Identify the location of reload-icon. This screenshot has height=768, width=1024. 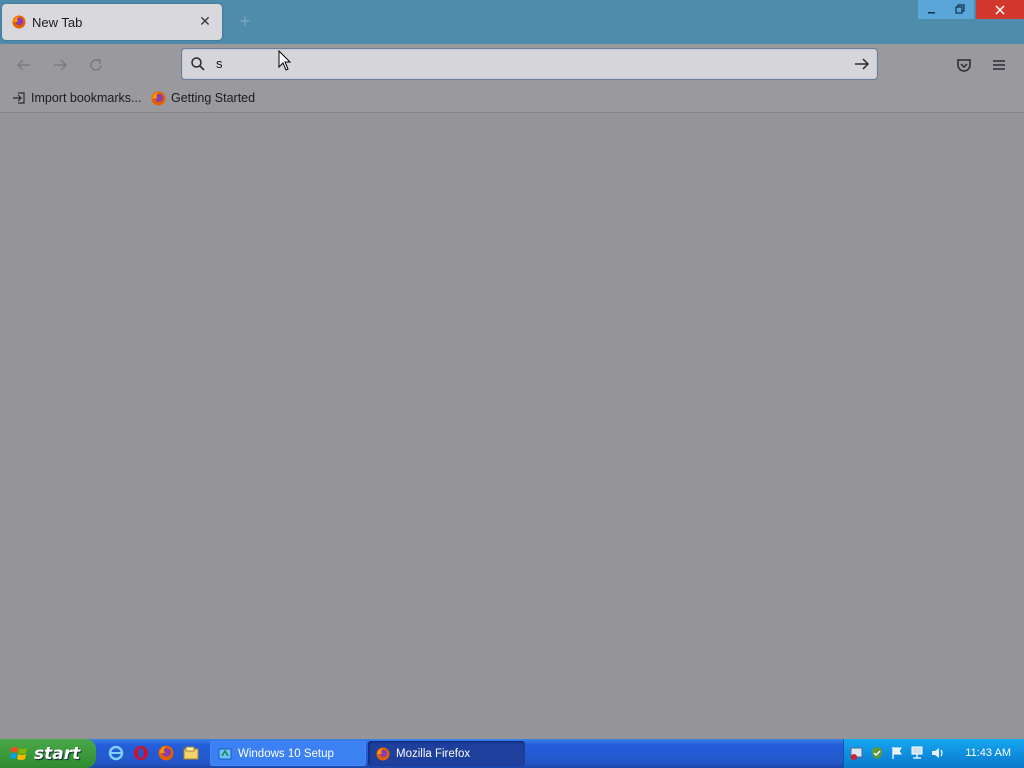
(96, 65).